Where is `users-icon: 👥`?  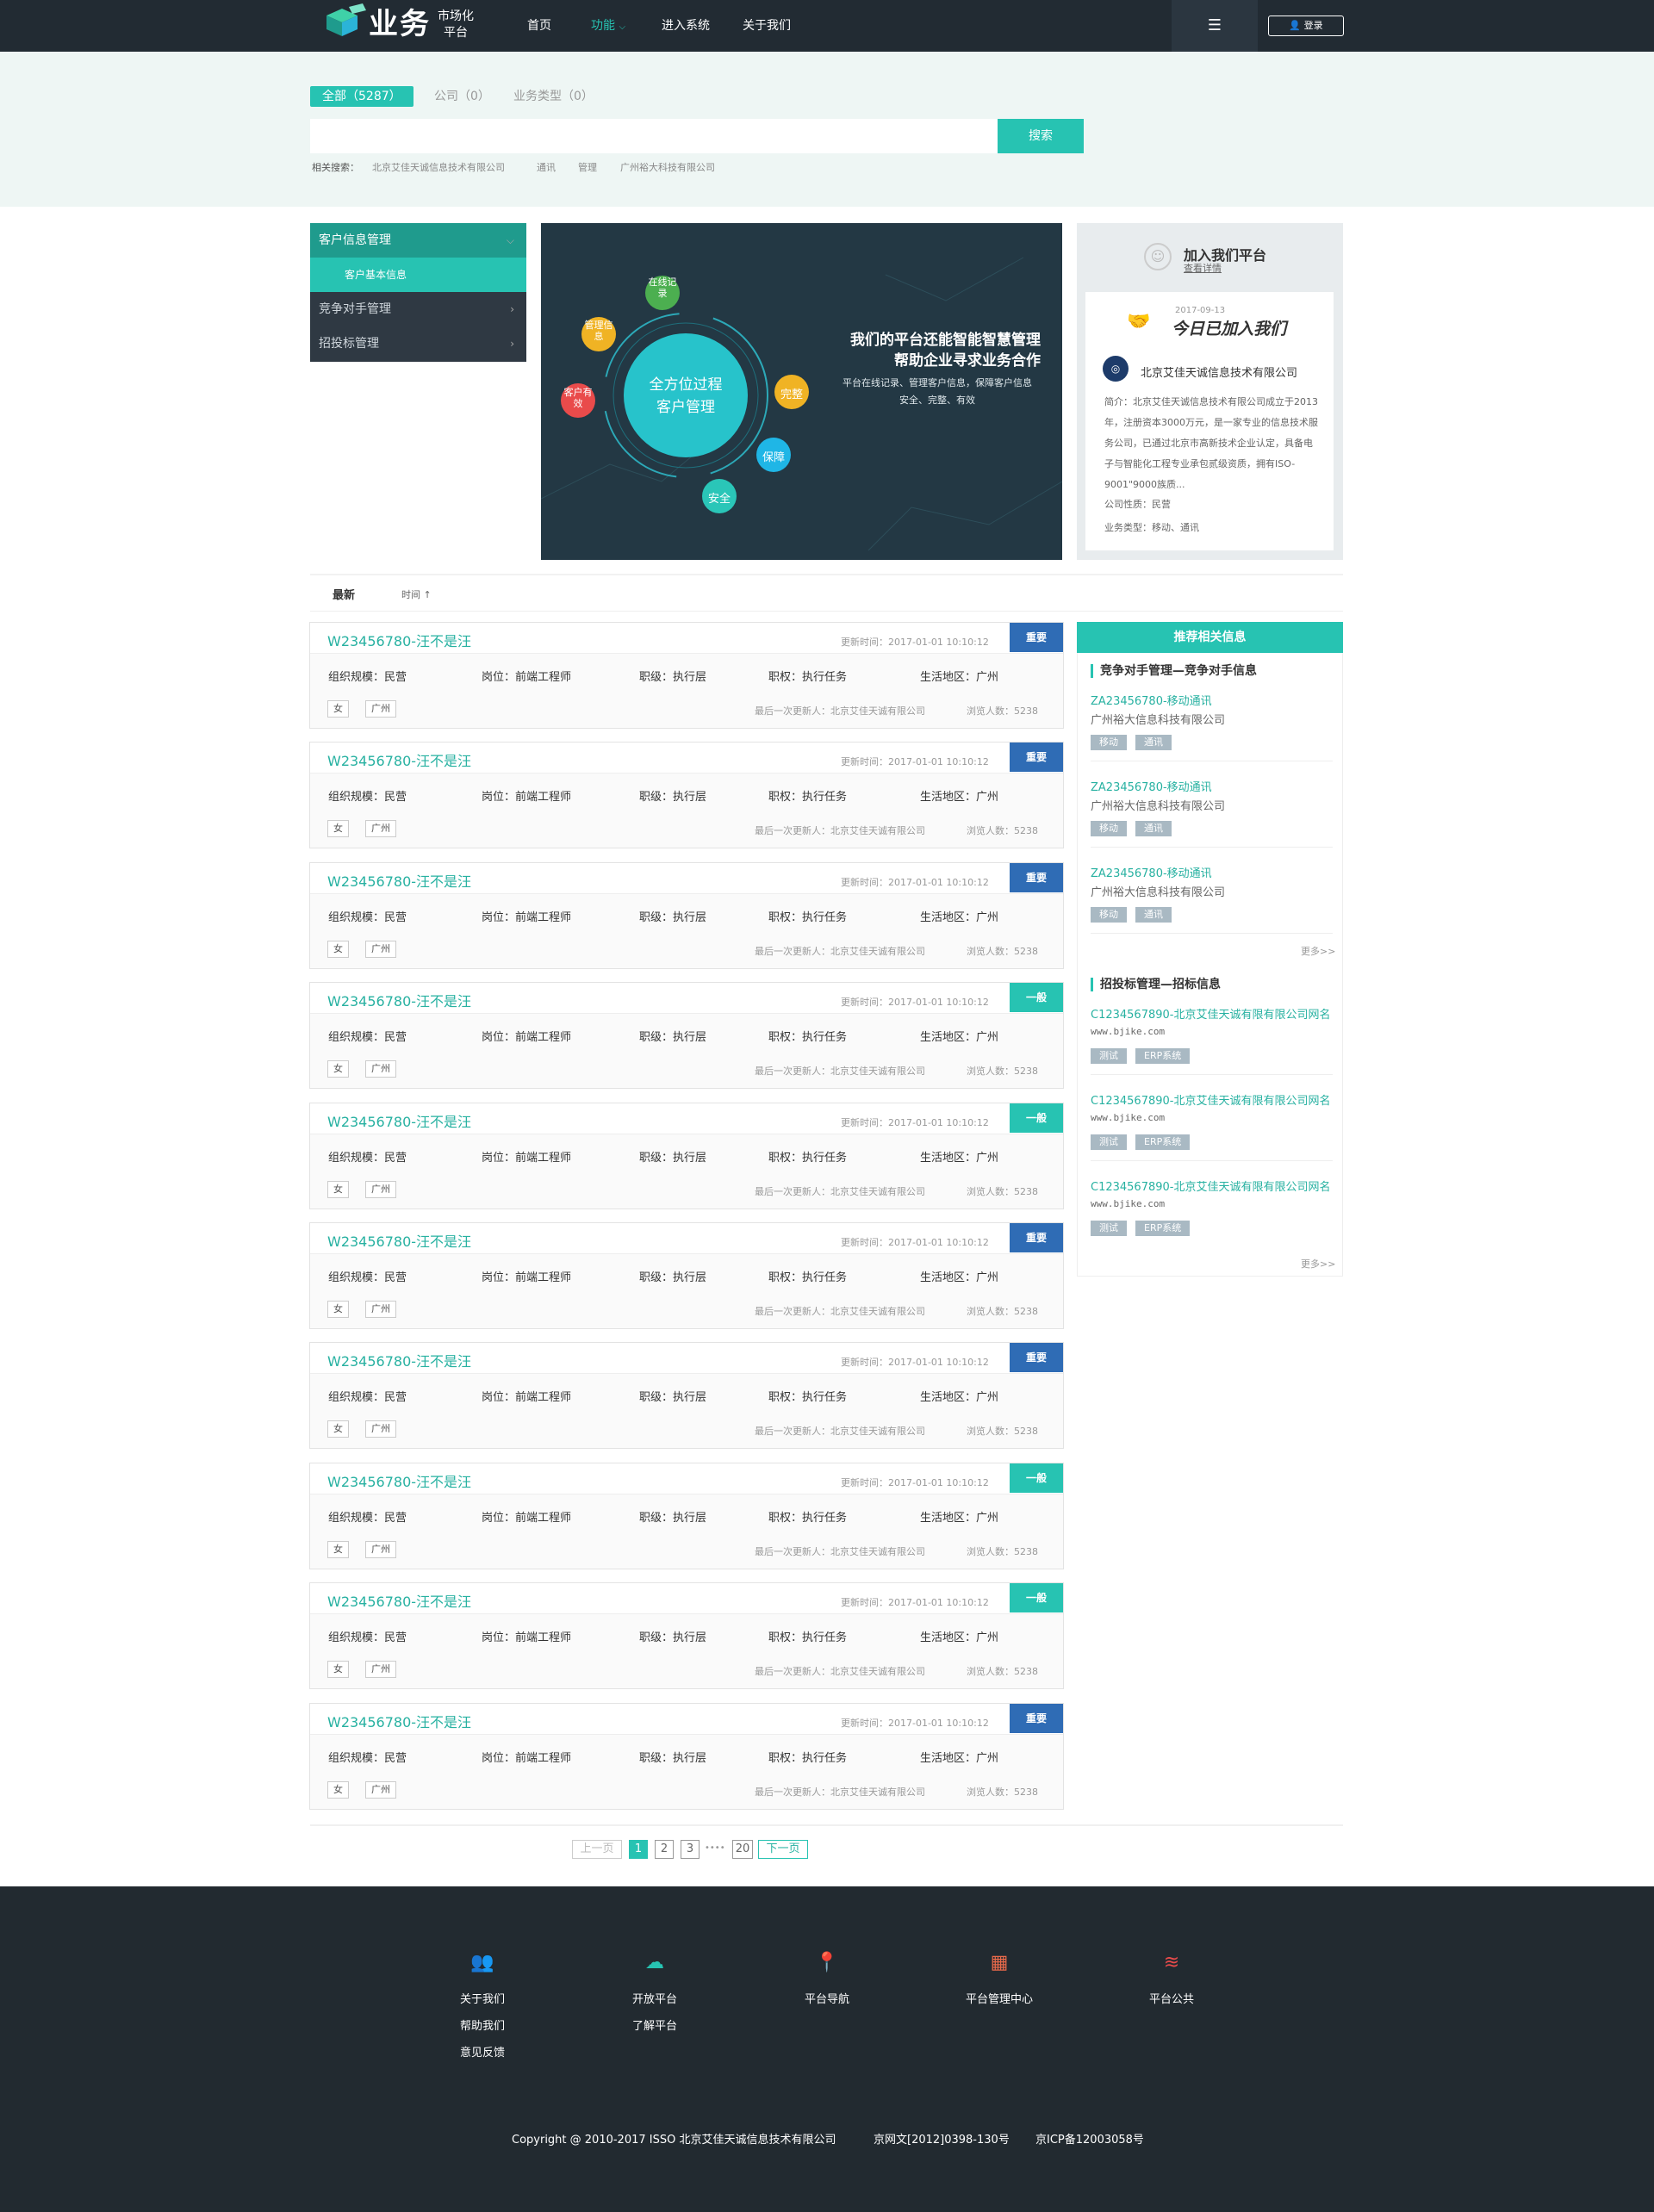
users-icon: 👥 is located at coordinates (482, 1962).